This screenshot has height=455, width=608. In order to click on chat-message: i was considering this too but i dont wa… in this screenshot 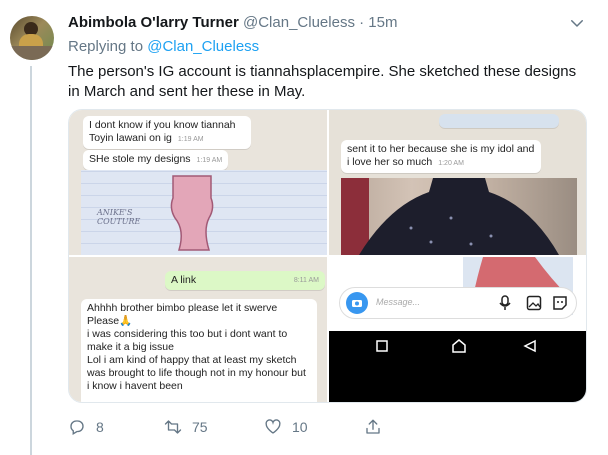, I will do `click(187, 340)`.